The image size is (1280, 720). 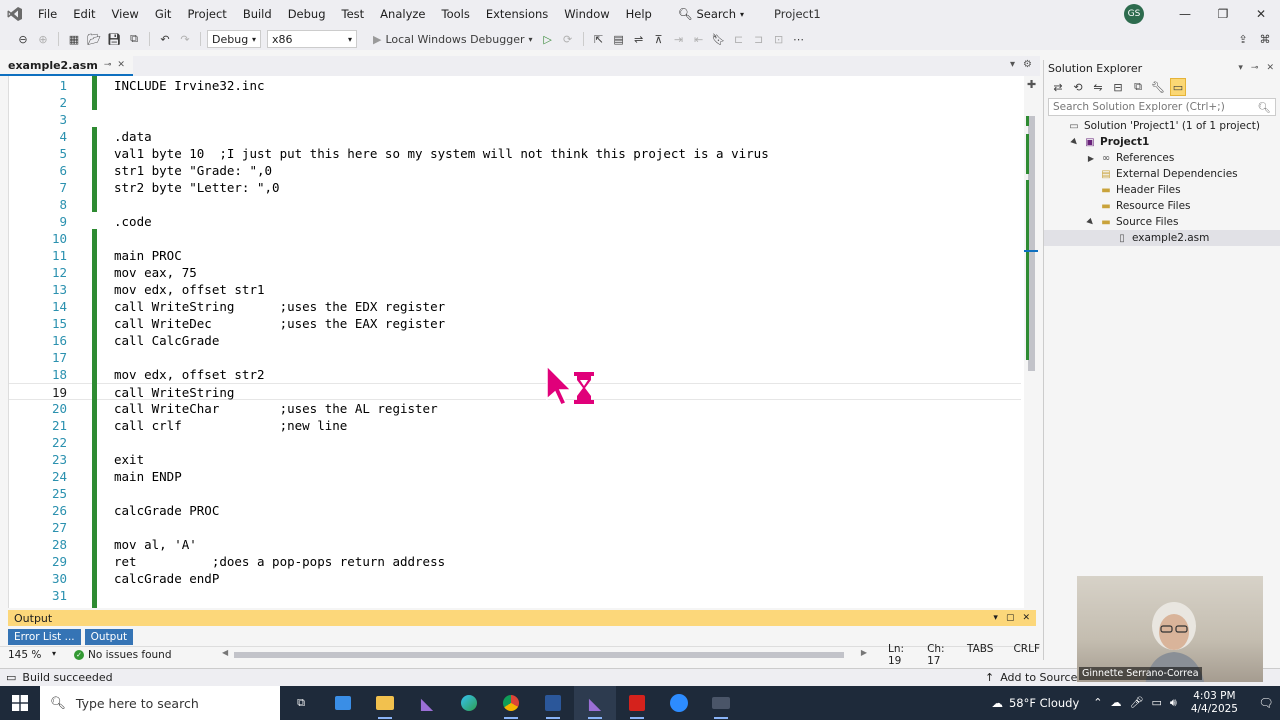 What do you see at coordinates (165, 39) in the screenshot?
I see `undo-icon: ↶` at bounding box center [165, 39].